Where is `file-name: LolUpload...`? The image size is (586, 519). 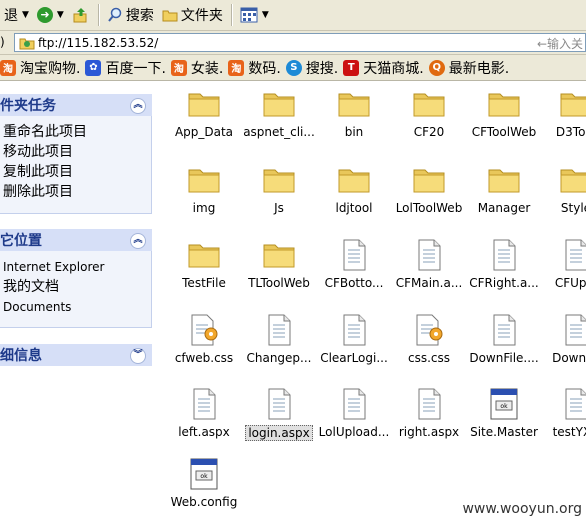
file-name: LolUpload... is located at coordinates (354, 432).